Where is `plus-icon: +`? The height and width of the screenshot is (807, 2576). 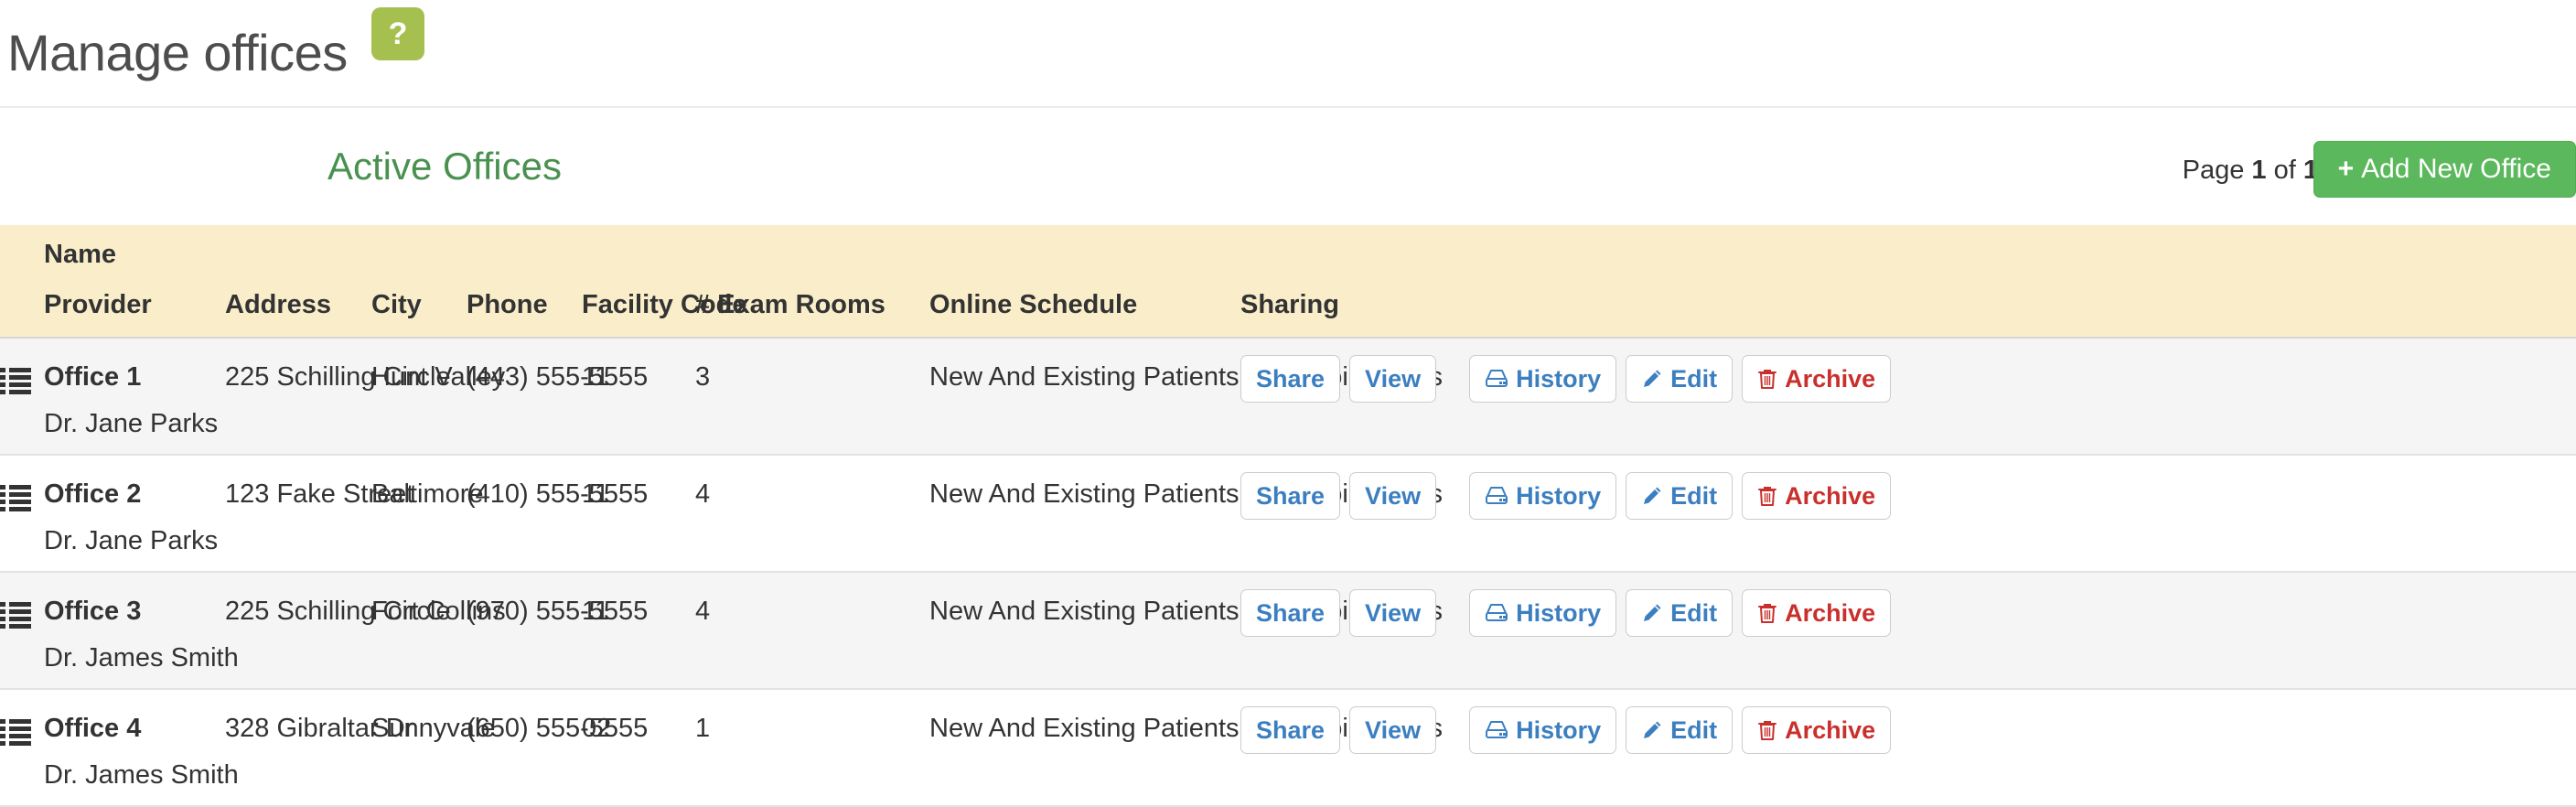
plus-icon: + is located at coordinates (2346, 169).